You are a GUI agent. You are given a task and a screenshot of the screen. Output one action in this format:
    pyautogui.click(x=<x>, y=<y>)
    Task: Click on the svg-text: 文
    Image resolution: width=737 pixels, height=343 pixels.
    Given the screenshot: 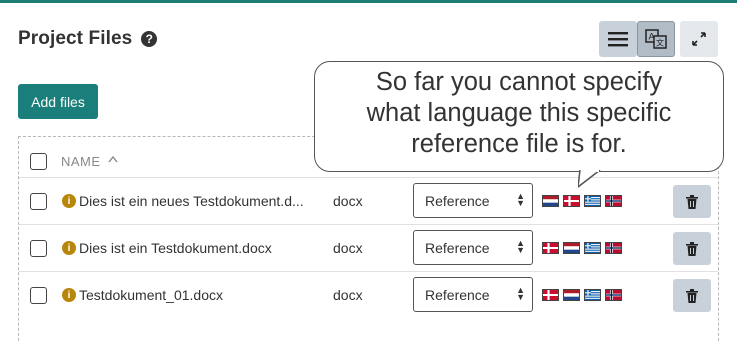 What is the action you would take?
    pyautogui.click(x=660, y=43)
    